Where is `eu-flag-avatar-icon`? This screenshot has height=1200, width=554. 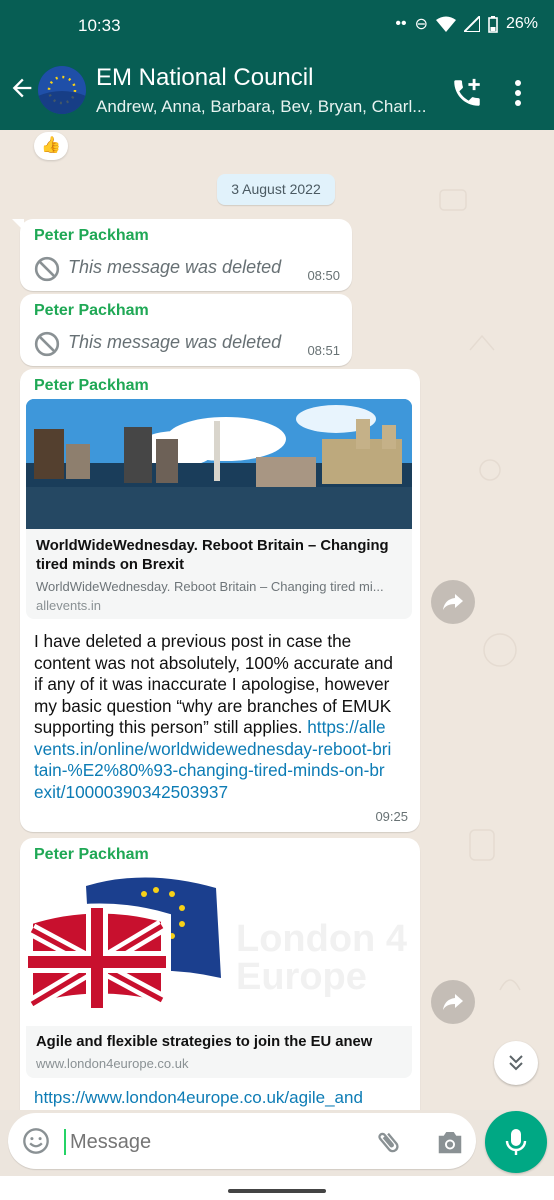 eu-flag-avatar-icon is located at coordinates (62, 90).